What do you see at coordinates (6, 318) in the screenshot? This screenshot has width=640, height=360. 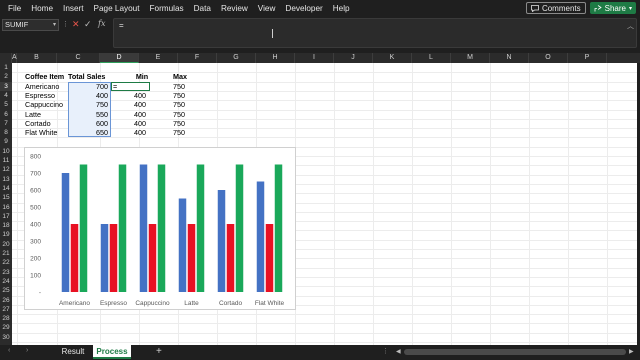 I see `row-header-28: 28` at bounding box center [6, 318].